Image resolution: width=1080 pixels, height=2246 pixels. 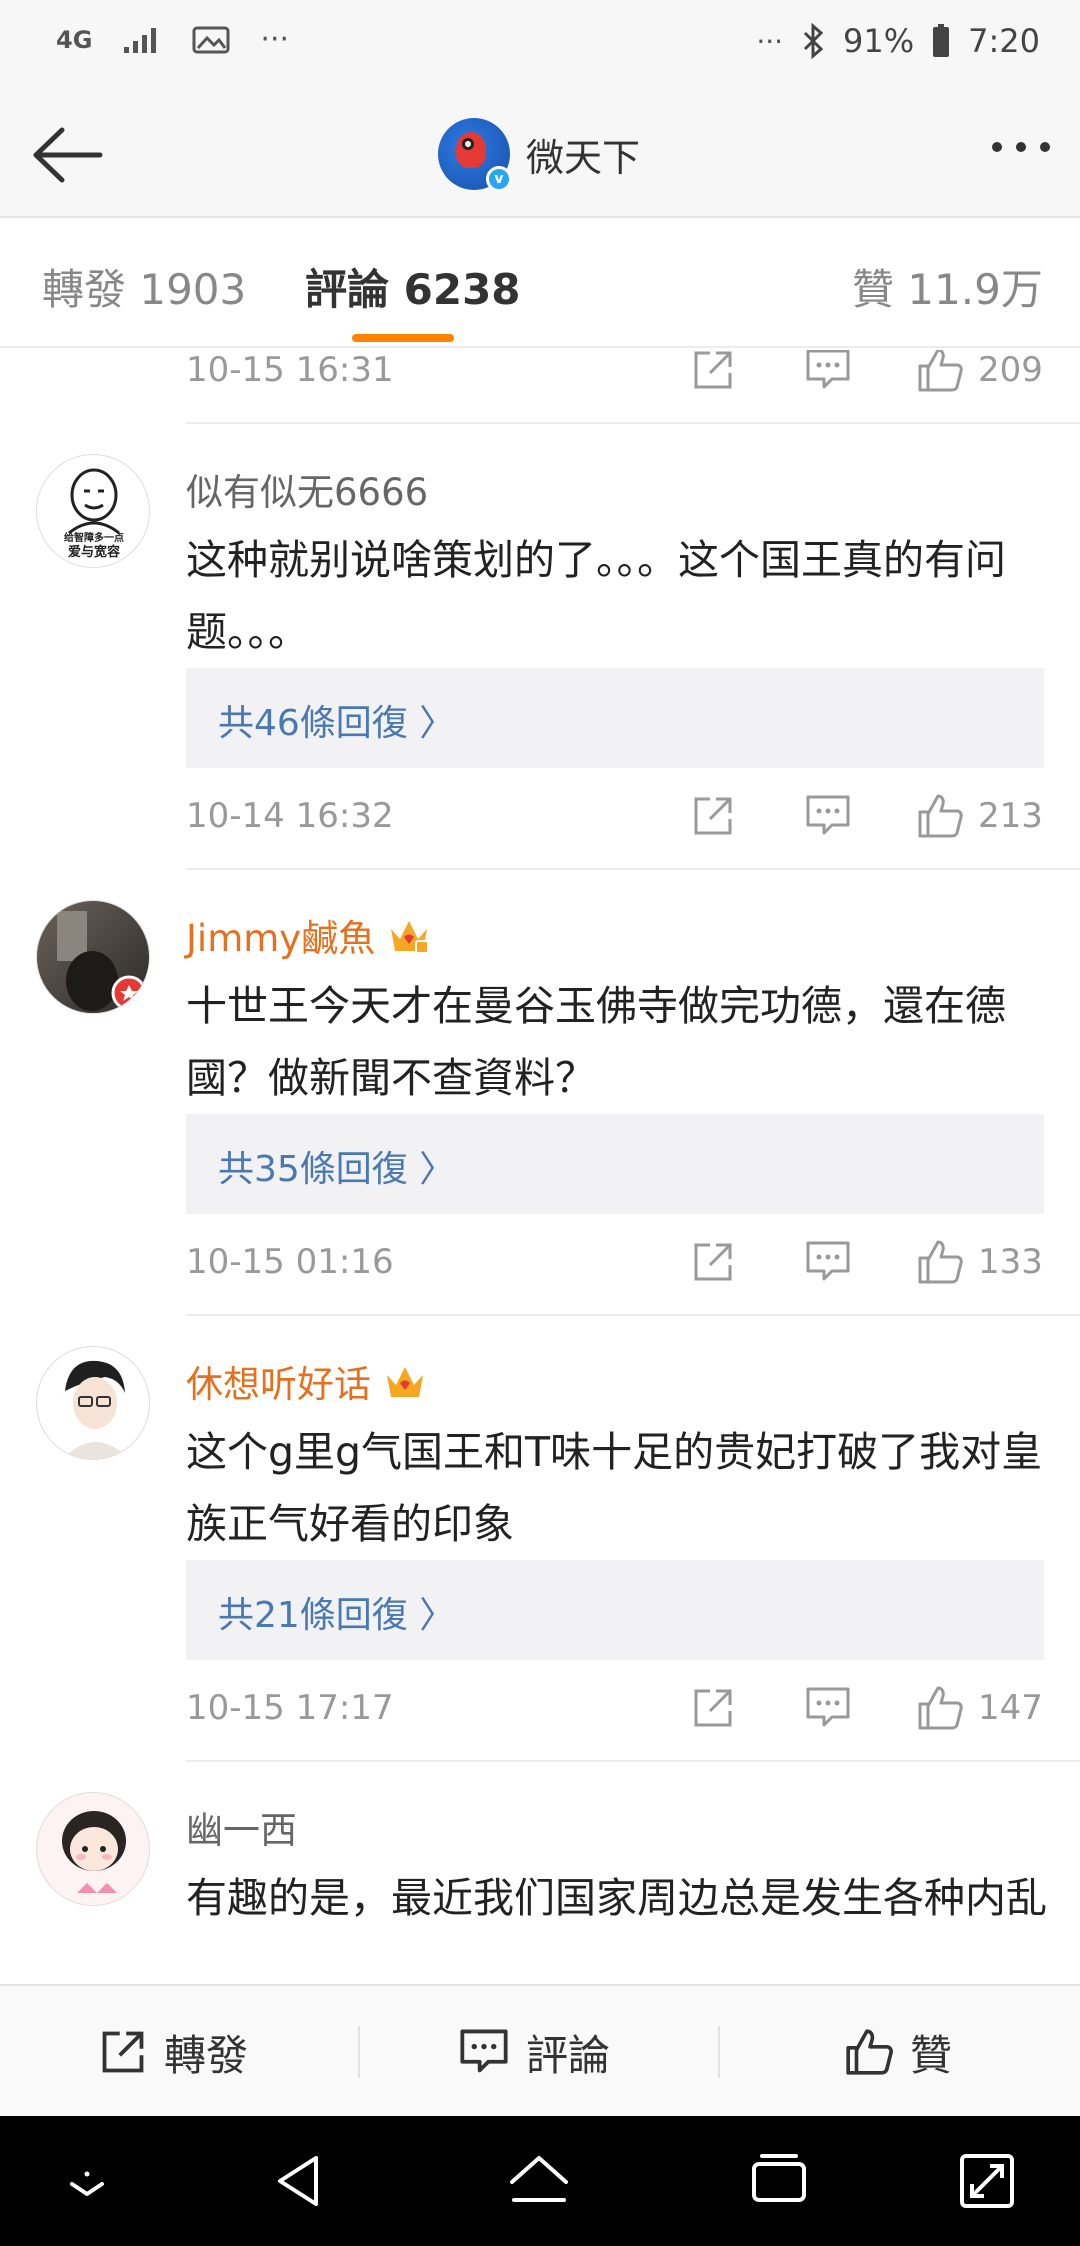 What do you see at coordinates (568, 2055) in the screenshot?
I see `comment-label: 評論` at bounding box center [568, 2055].